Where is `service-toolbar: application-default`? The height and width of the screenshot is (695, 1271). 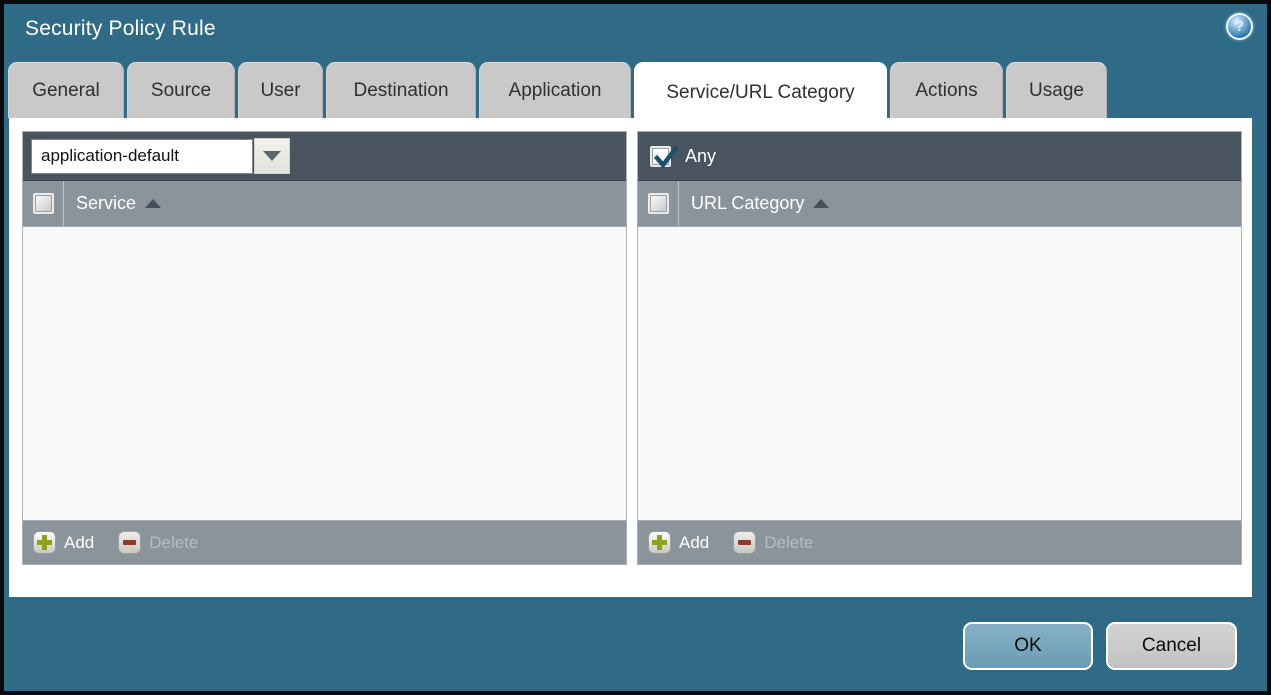 service-toolbar: application-default is located at coordinates (324, 156).